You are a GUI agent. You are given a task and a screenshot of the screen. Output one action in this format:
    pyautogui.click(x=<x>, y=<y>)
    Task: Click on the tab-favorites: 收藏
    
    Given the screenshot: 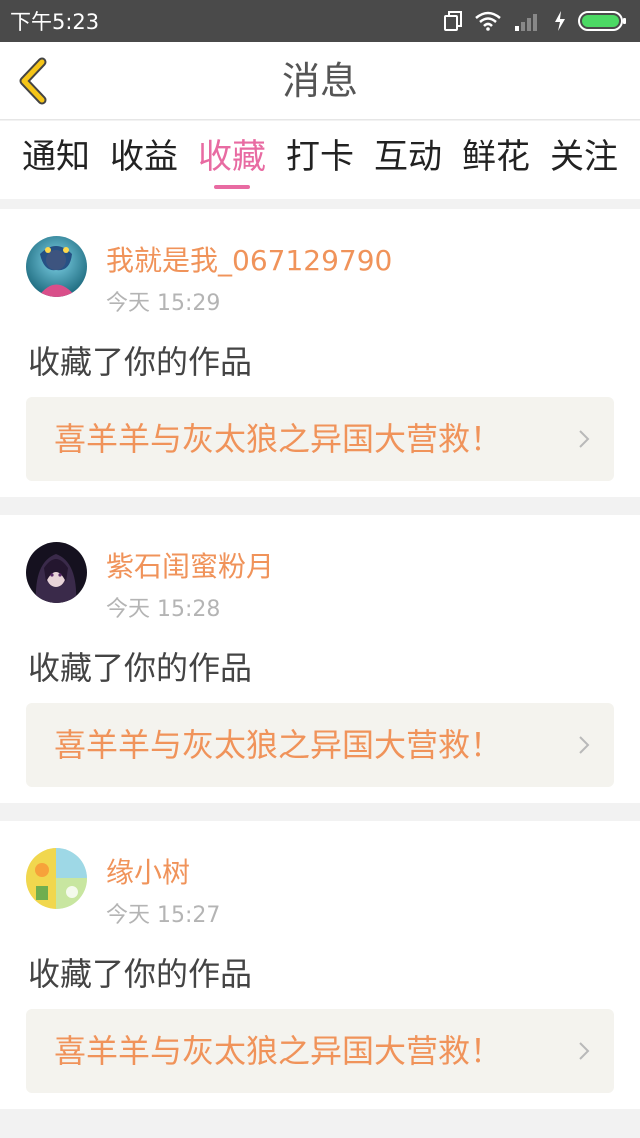 What is the action you would take?
    pyautogui.click(x=232, y=160)
    